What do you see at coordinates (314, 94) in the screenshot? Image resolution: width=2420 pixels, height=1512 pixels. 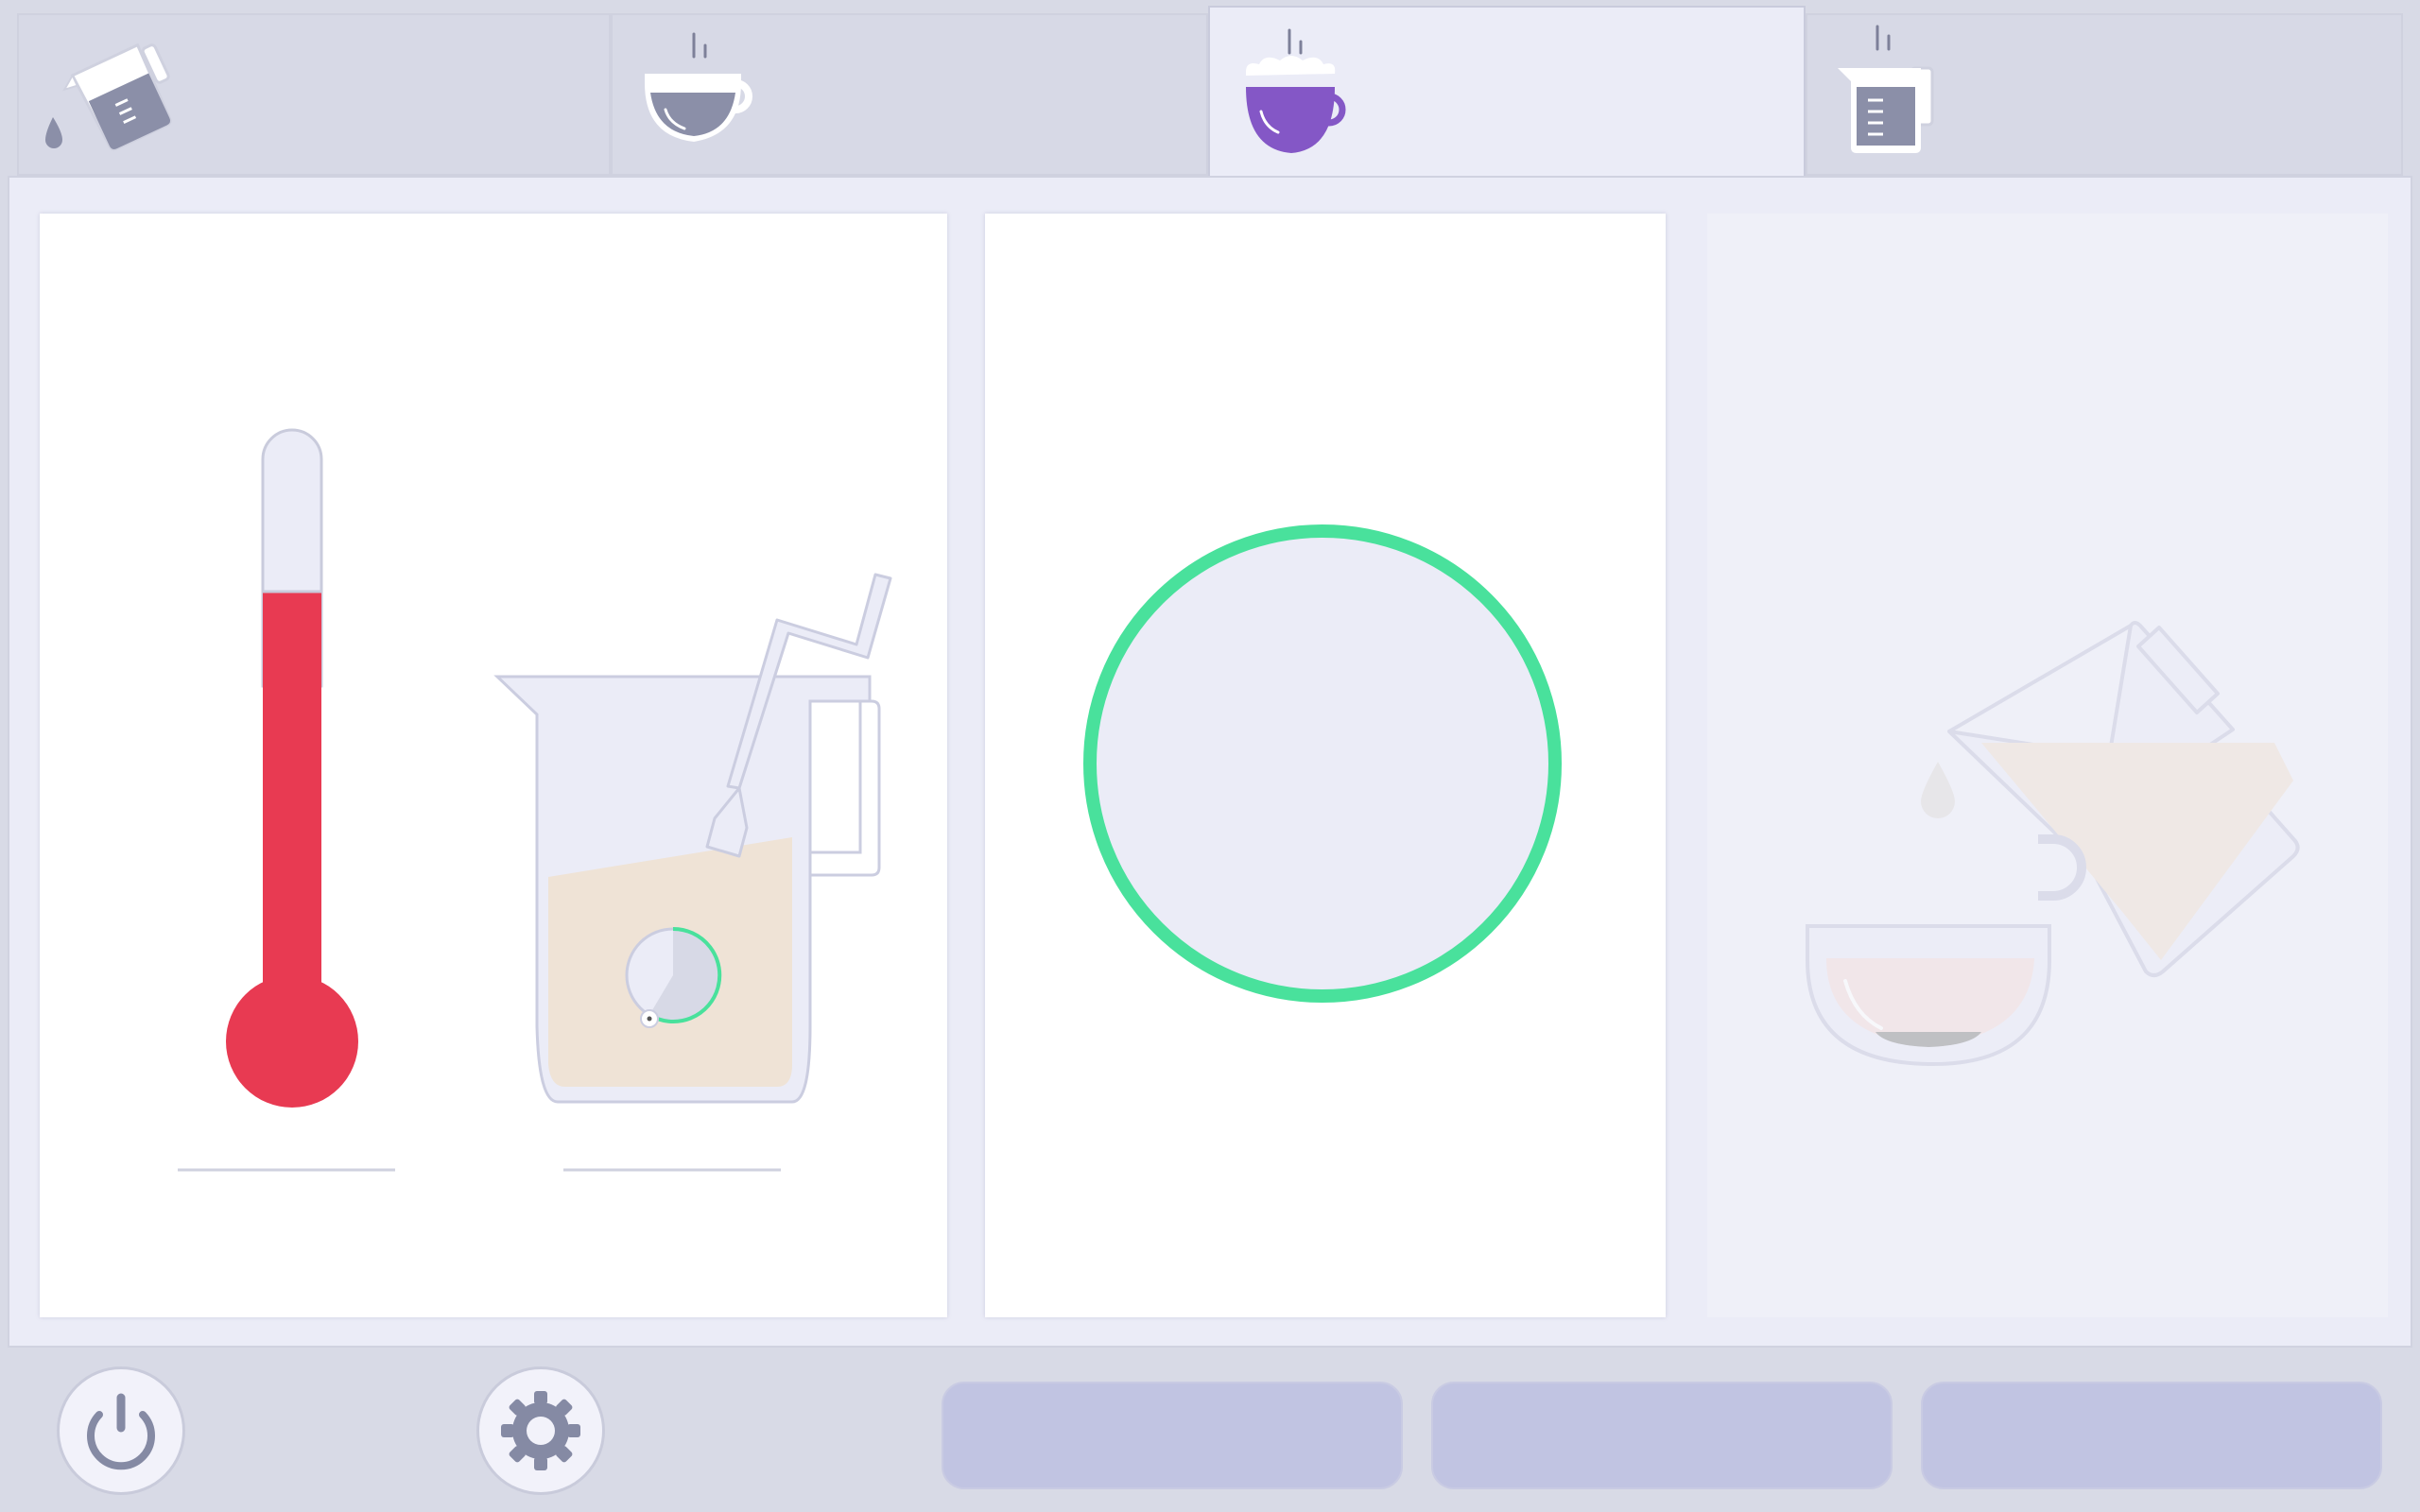 I see `tab-pour-jug` at bounding box center [314, 94].